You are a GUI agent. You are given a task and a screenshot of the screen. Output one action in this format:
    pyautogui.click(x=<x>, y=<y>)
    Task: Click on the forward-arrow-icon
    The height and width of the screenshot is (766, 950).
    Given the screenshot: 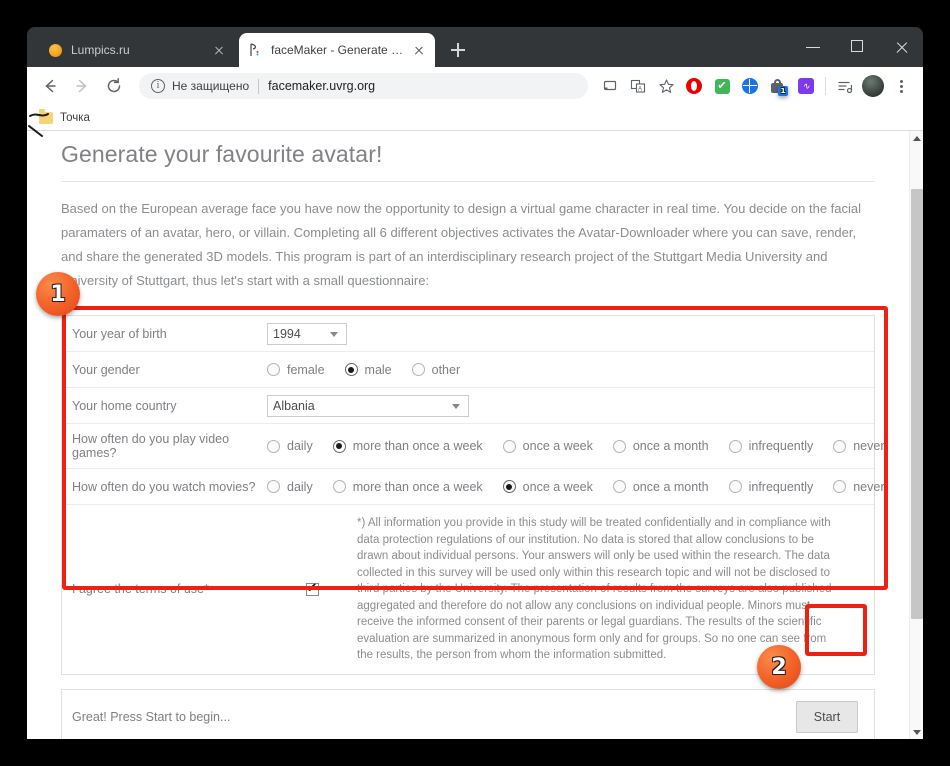 What is the action you would take?
    pyautogui.click(x=82, y=86)
    